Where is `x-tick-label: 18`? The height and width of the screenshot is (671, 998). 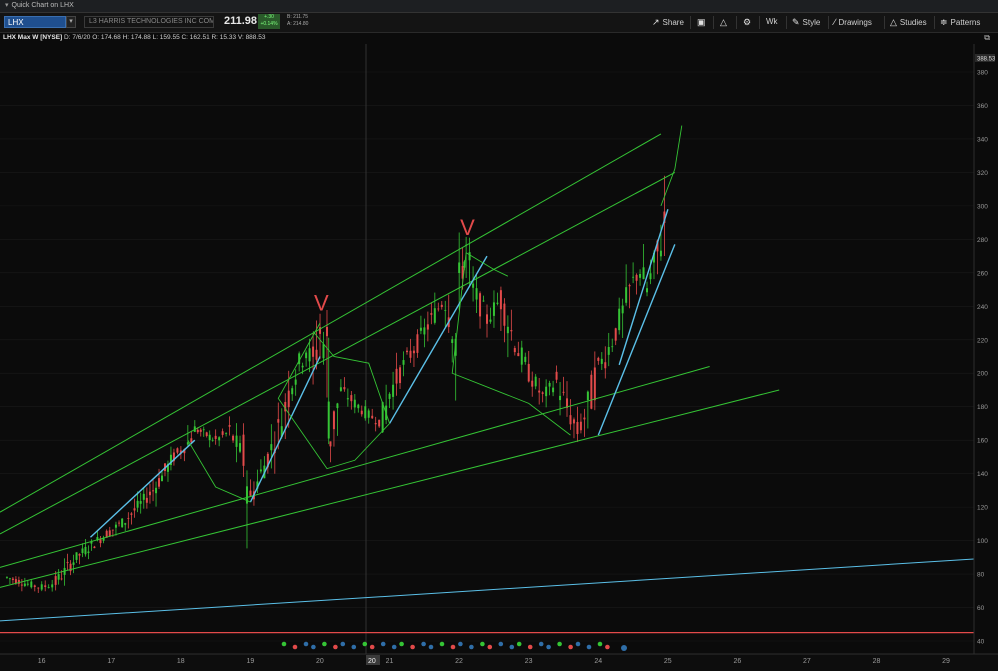
x-tick-label: 18 is located at coordinates (181, 661).